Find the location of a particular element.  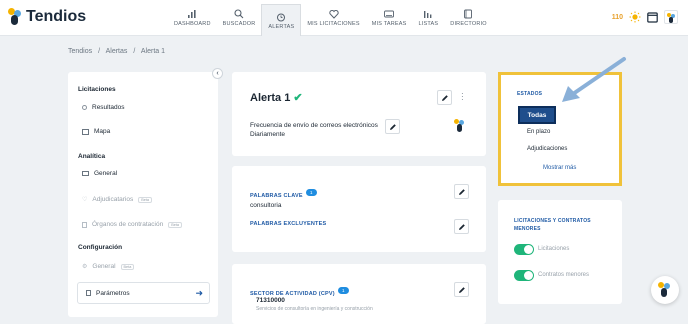

nav-buscador: BUSCADOR is located at coordinates (239, 18).